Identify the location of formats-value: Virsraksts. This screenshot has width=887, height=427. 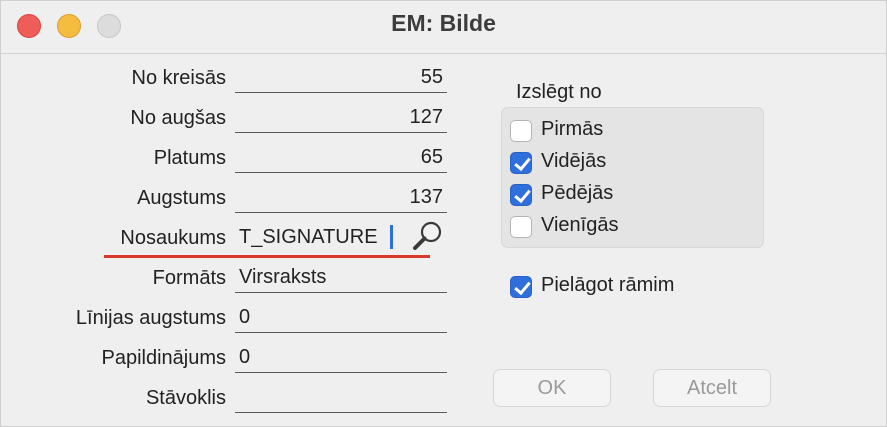
(283, 277).